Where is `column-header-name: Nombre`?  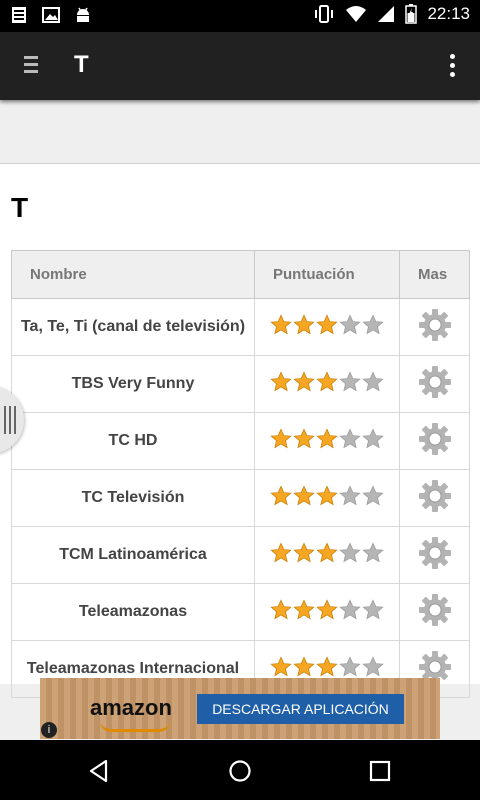 column-header-name: Nombre is located at coordinates (133, 274).